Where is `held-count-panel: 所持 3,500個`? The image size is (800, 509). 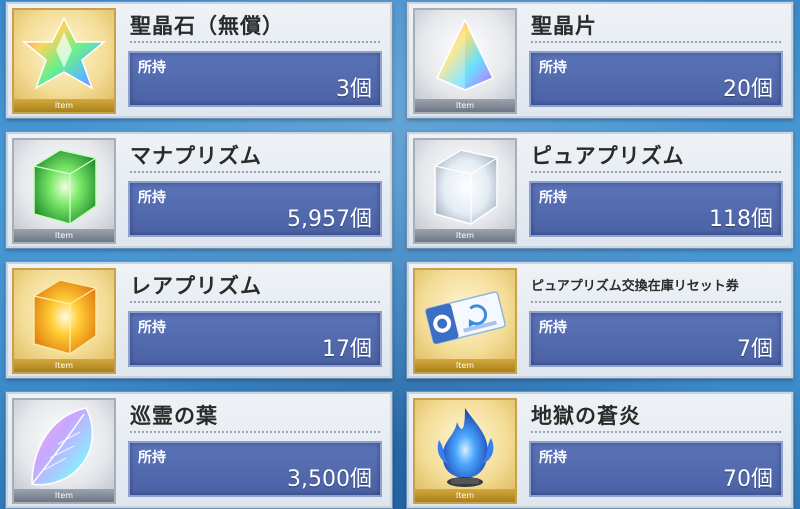 held-count-panel: 所持 3,500個 is located at coordinates (255, 469).